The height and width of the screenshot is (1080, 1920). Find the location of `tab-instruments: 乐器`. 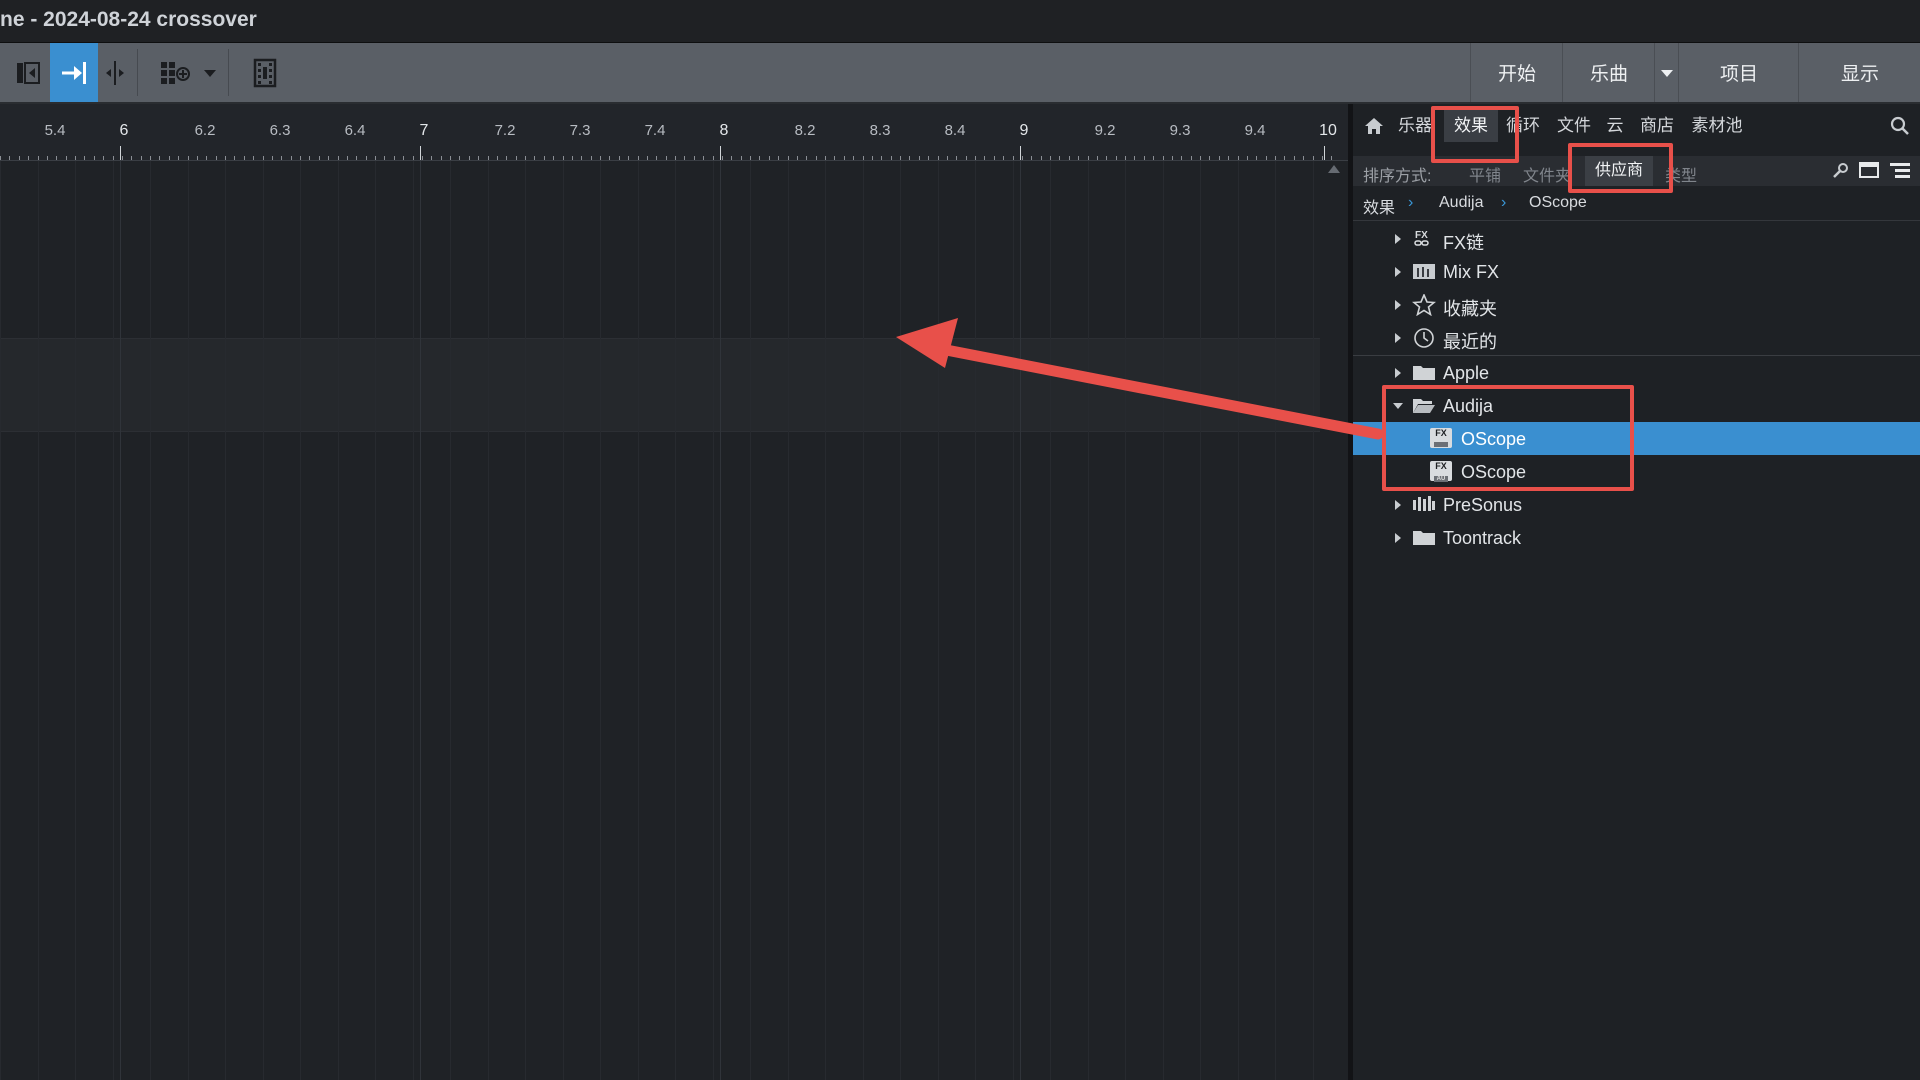

tab-instruments: 乐器 is located at coordinates (1415, 126).